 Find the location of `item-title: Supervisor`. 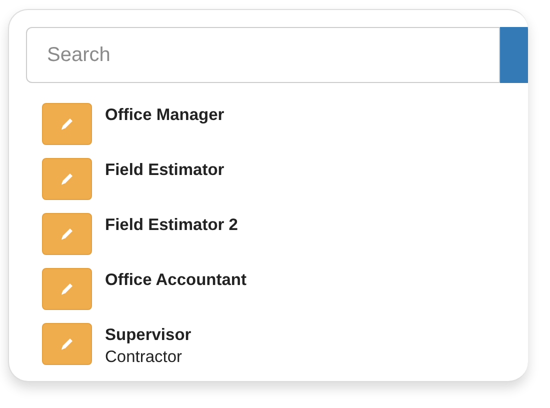

item-title: Supervisor is located at coordinates (148, 335).